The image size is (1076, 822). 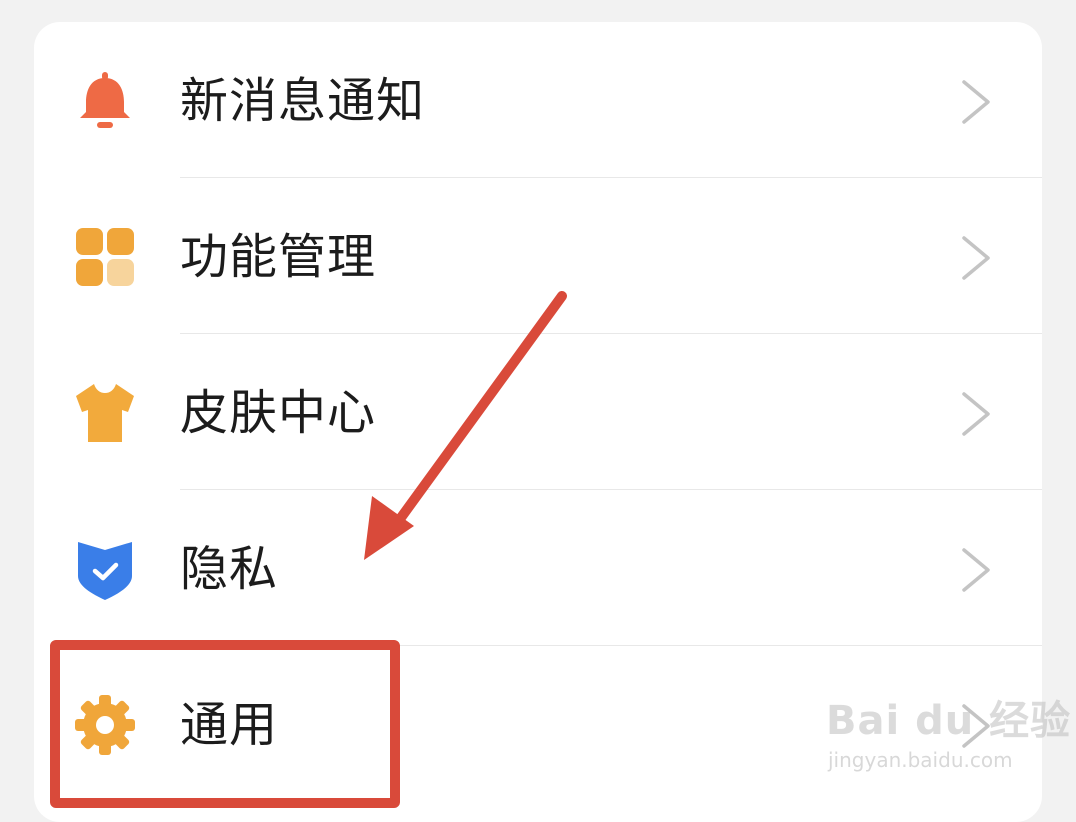 I want to click on settings-item-label: 功能管理, so click(x=278, y=257).